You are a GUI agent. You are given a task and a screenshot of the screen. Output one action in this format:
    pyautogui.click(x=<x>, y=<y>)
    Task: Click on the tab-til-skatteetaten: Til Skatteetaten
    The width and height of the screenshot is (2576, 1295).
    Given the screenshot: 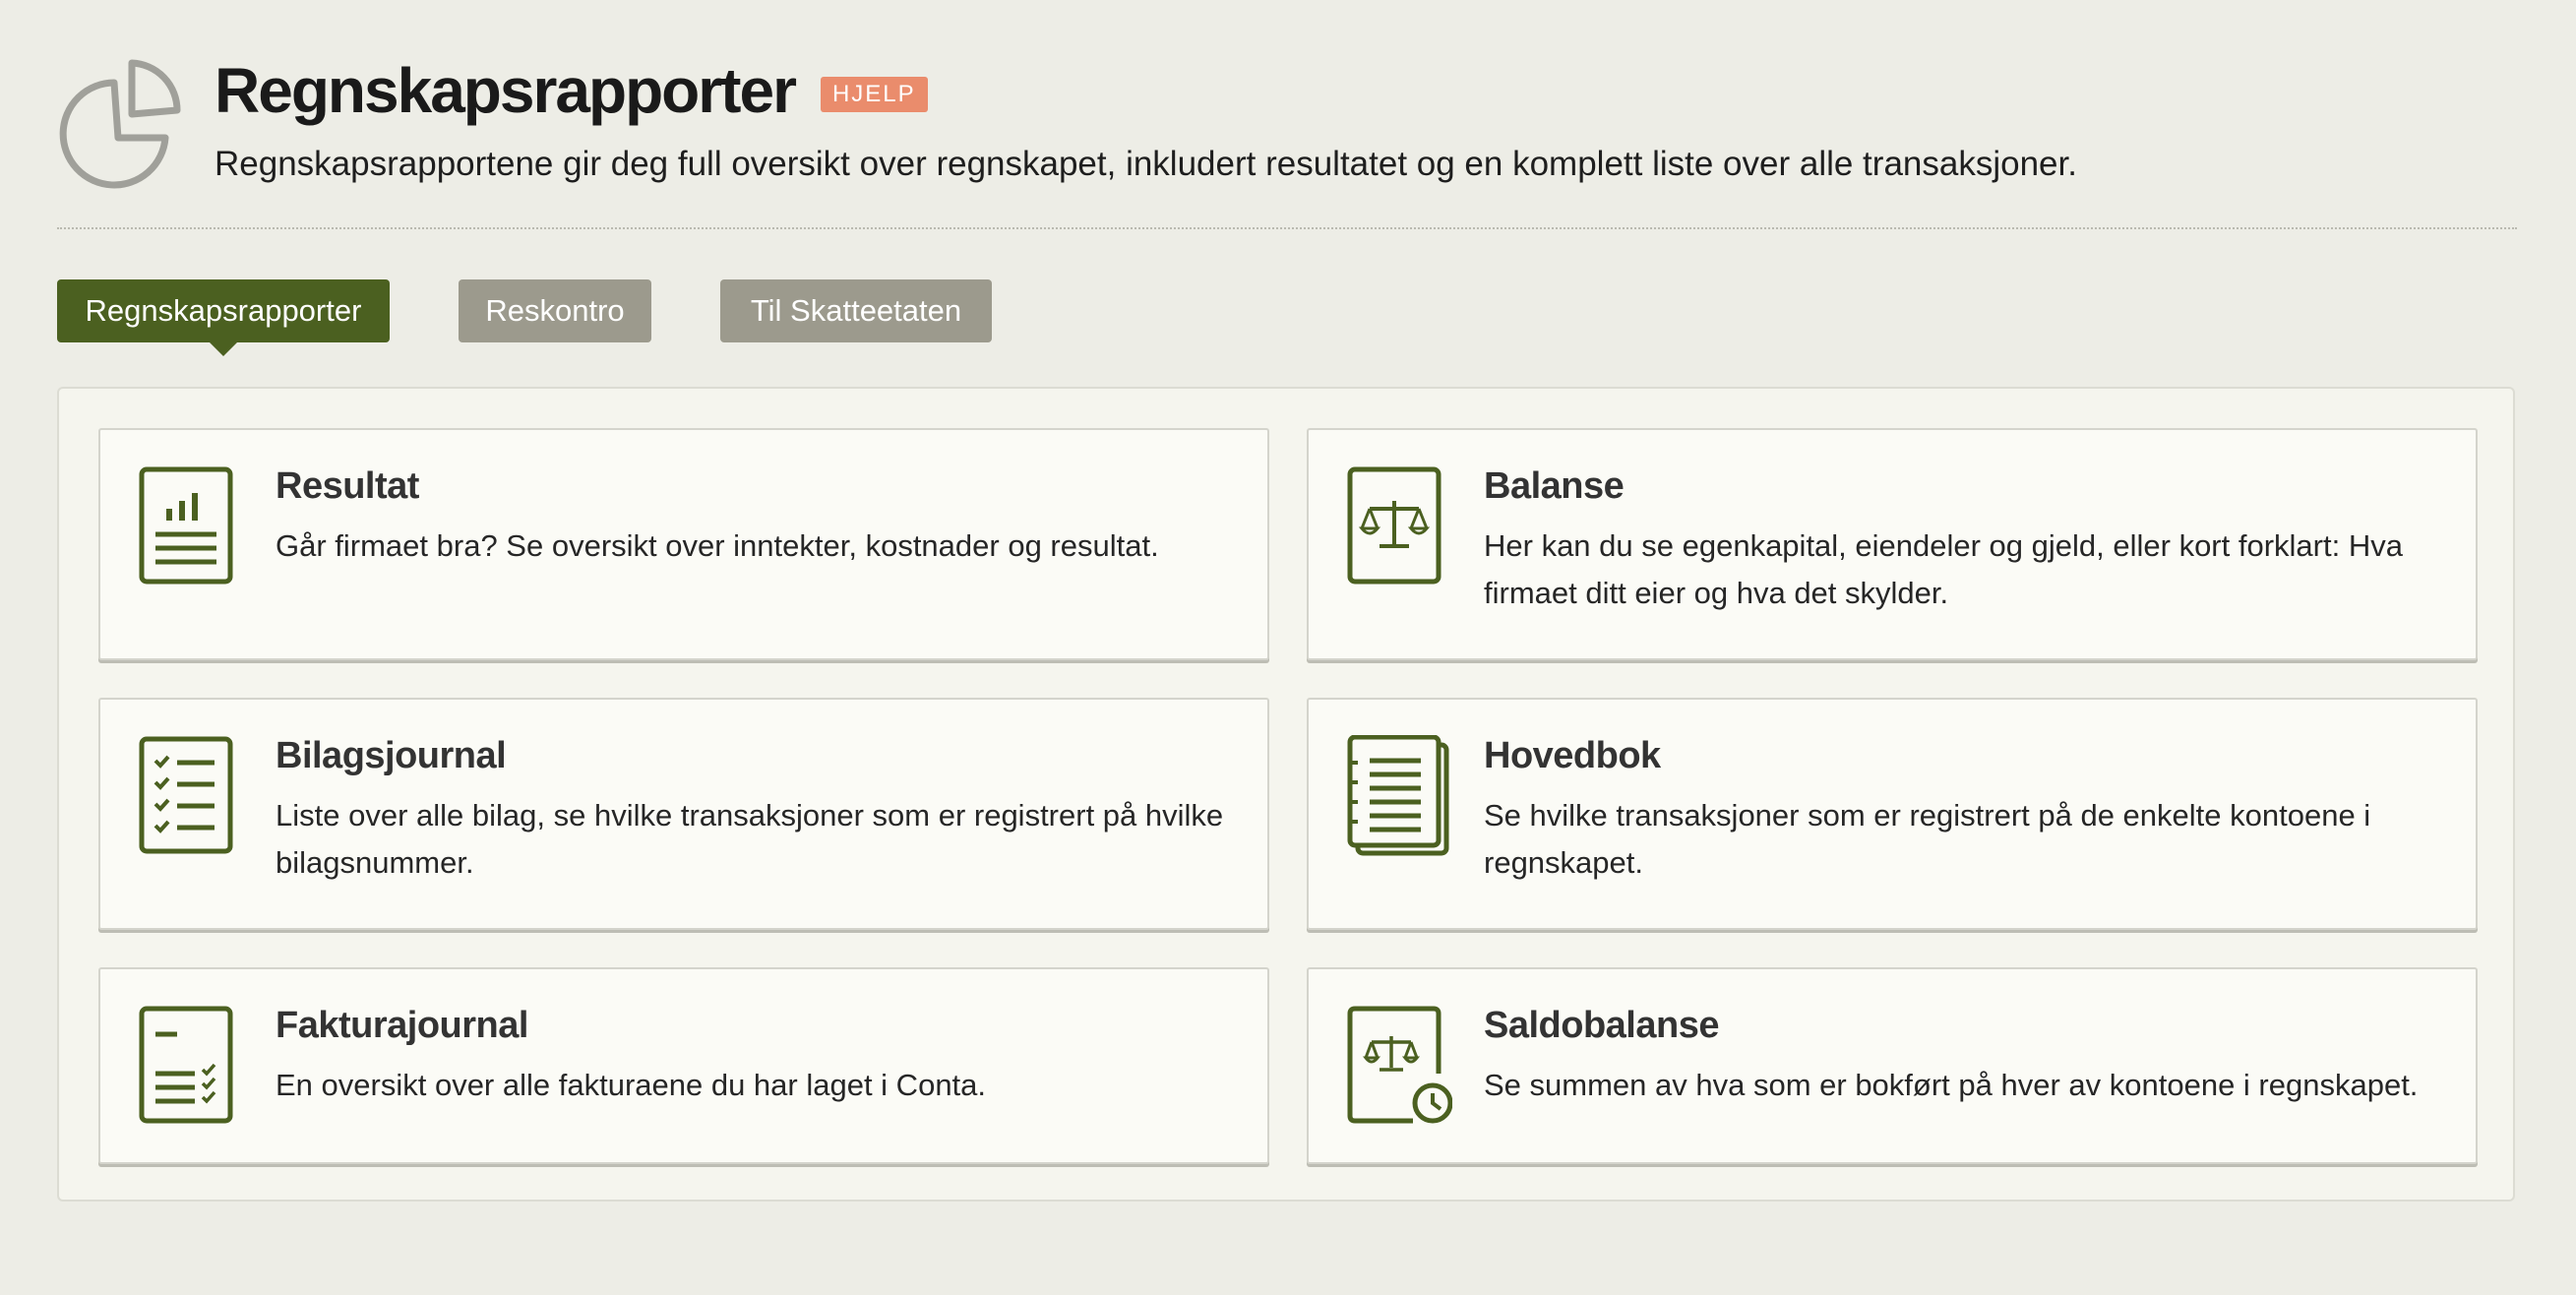 What is the action you would take?
    pyautogui.click(x=856, y=310)
    